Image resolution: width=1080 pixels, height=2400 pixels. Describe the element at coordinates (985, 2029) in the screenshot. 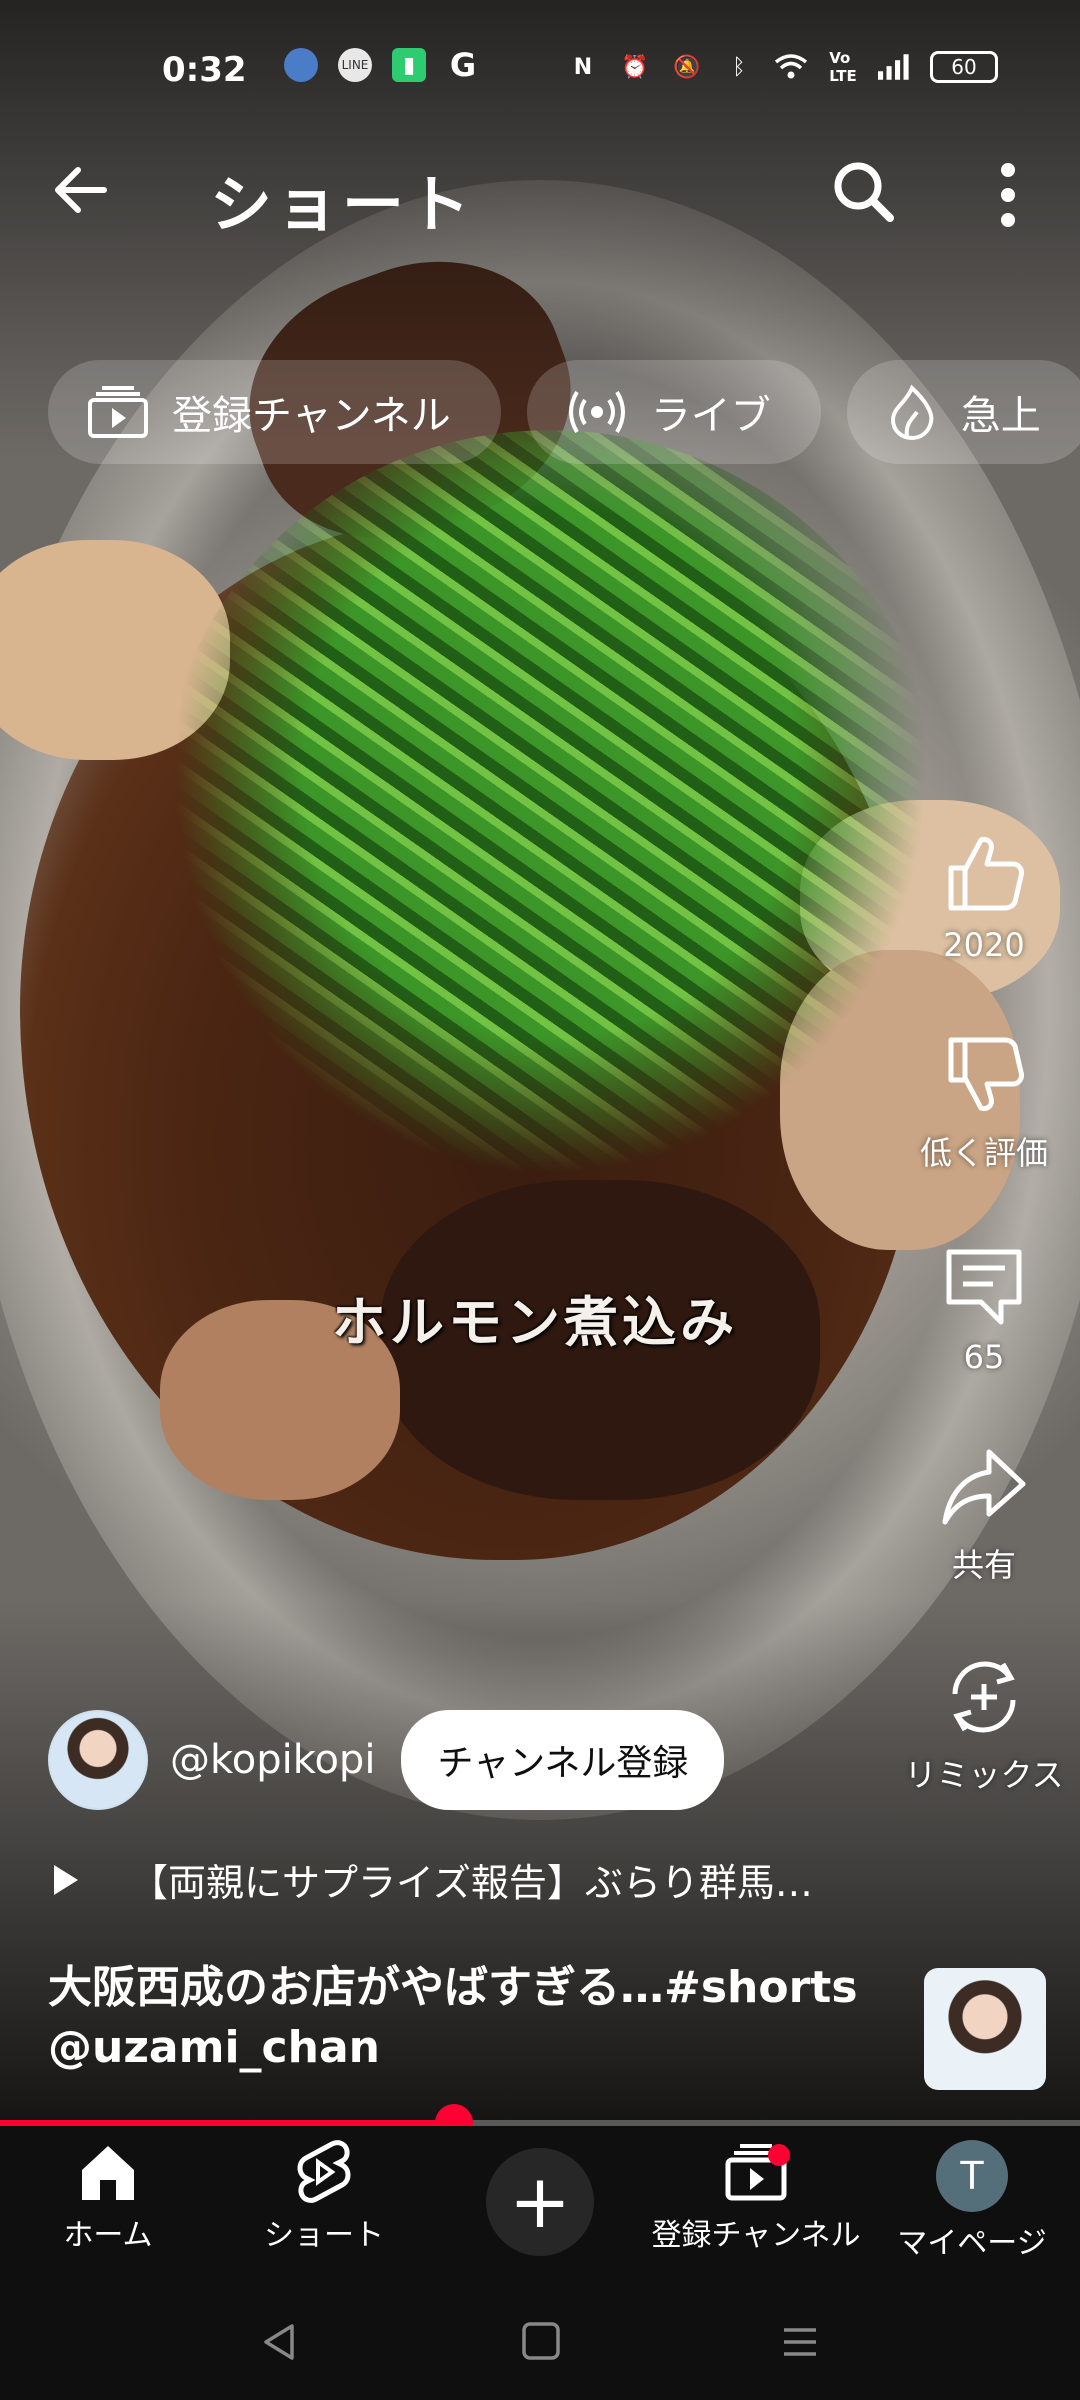

I see `sound-thumbnail` at that location.